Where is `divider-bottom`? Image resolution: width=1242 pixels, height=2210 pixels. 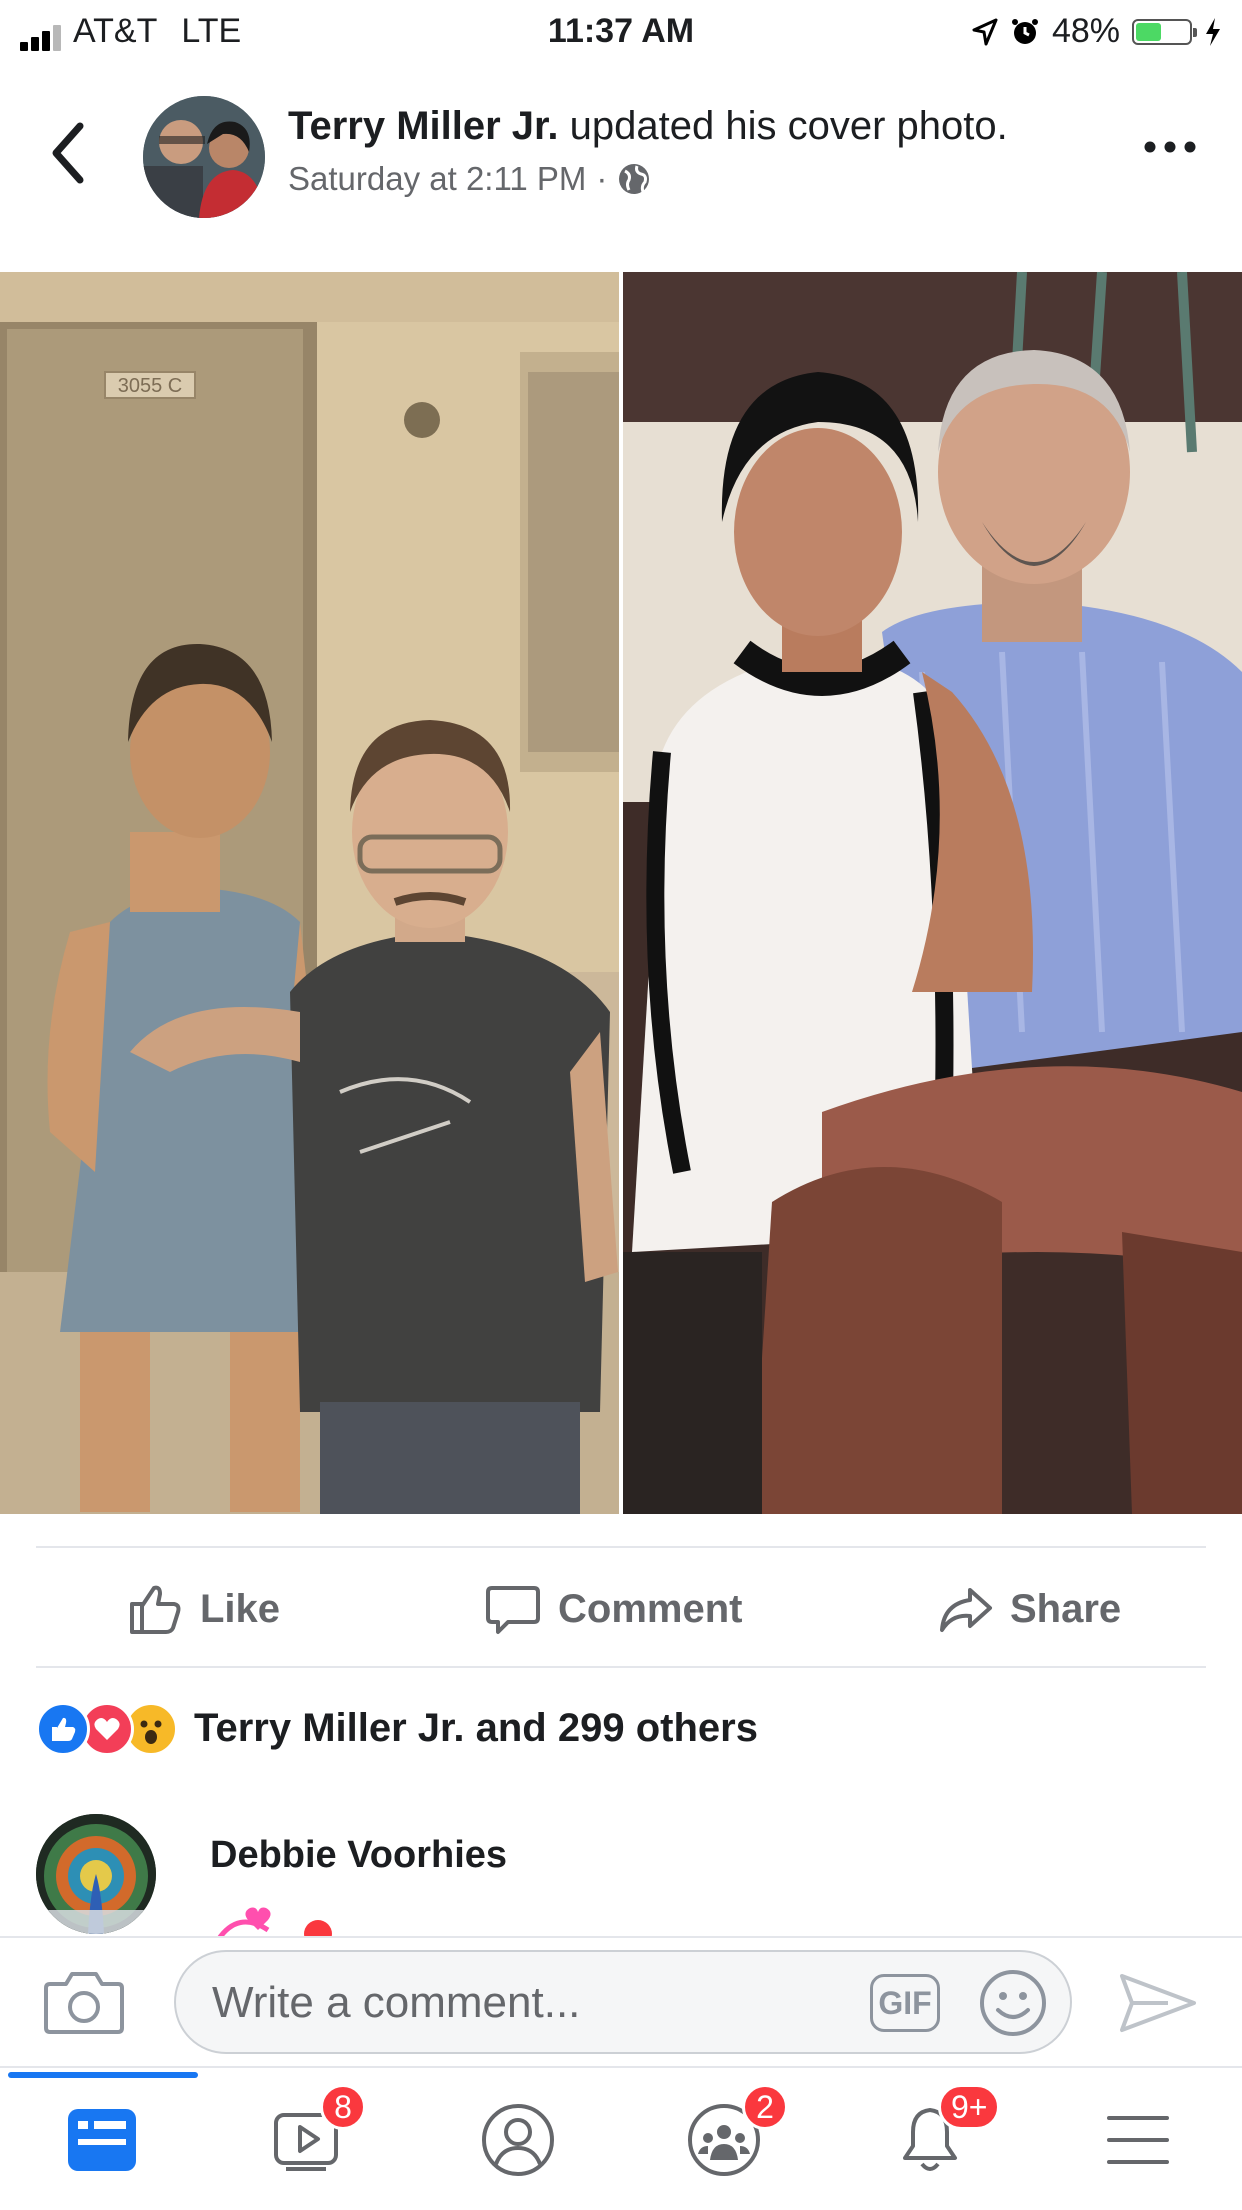
divider-bottom is located at coordinates (621, 1667).